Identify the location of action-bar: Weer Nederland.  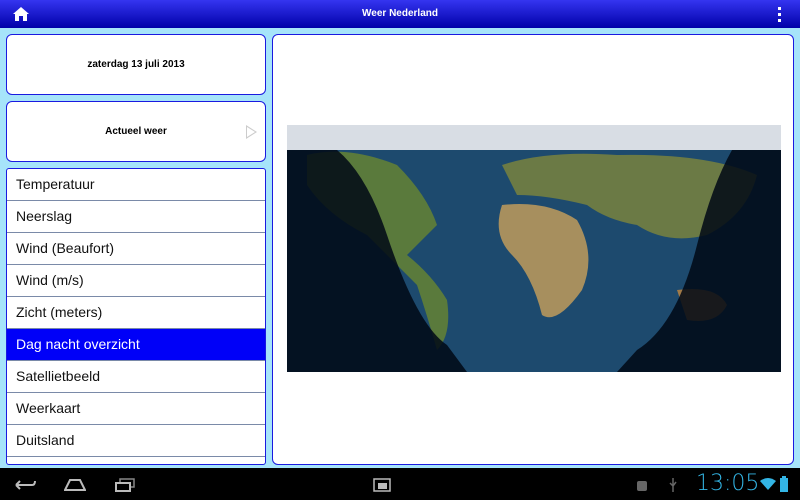
(400, 14).